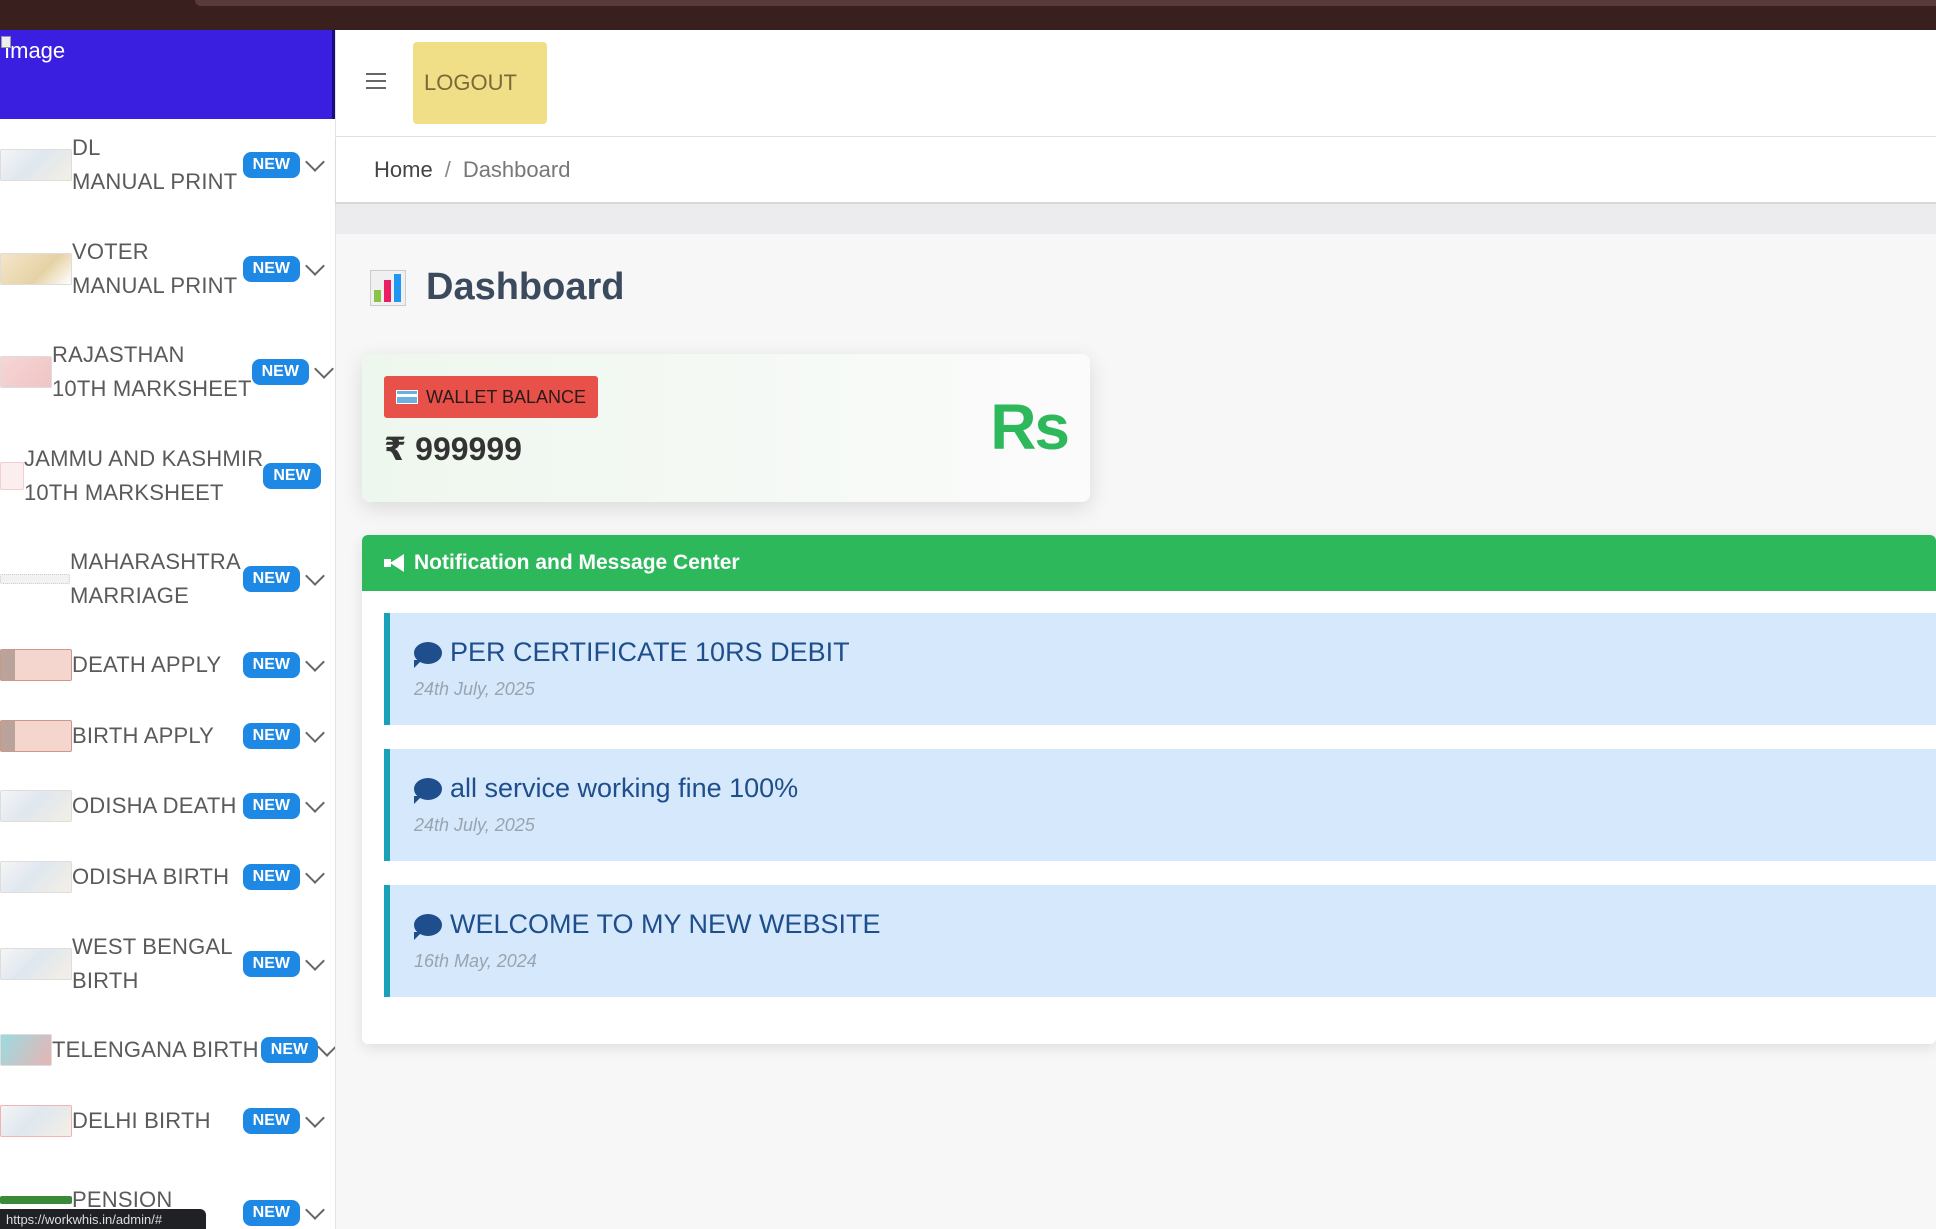  What do you see at coordinates (36, 165) in the screenshot?
I see `dl-card-thumbnail` at bounding box center [36, 165].